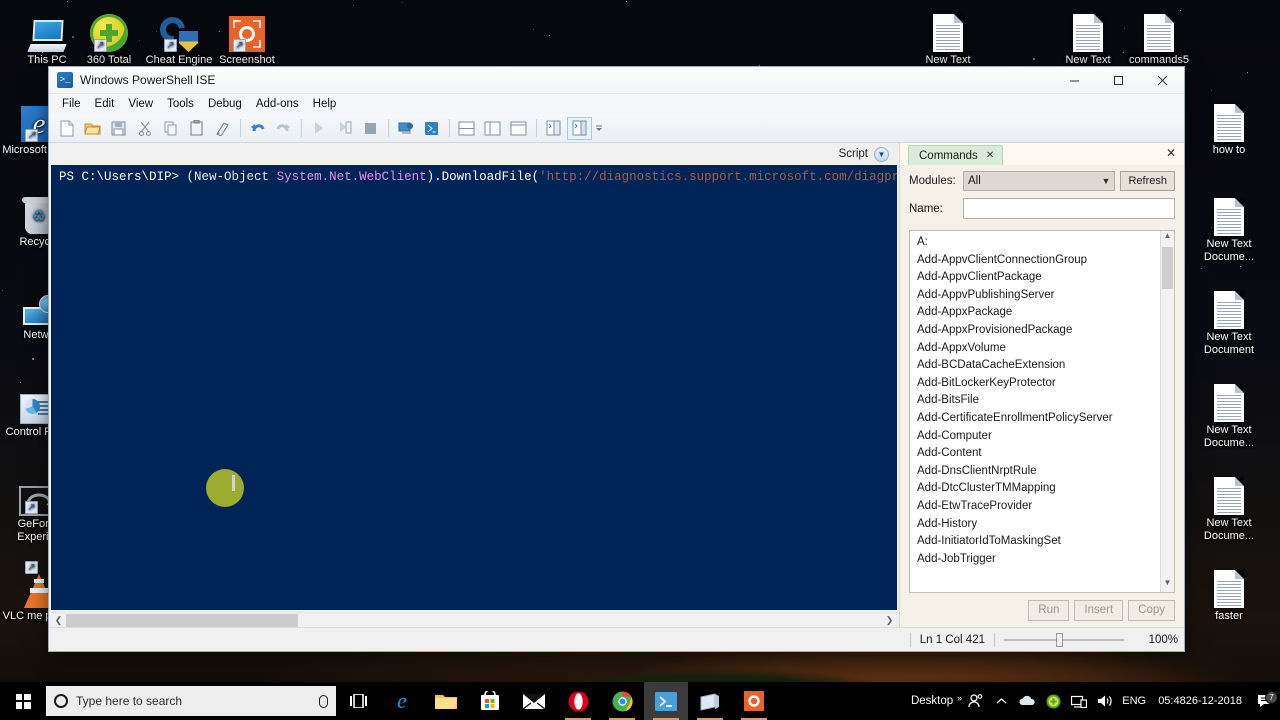  I want to click on taskbar-app-microsoft-edge: e, so click(402, 701).